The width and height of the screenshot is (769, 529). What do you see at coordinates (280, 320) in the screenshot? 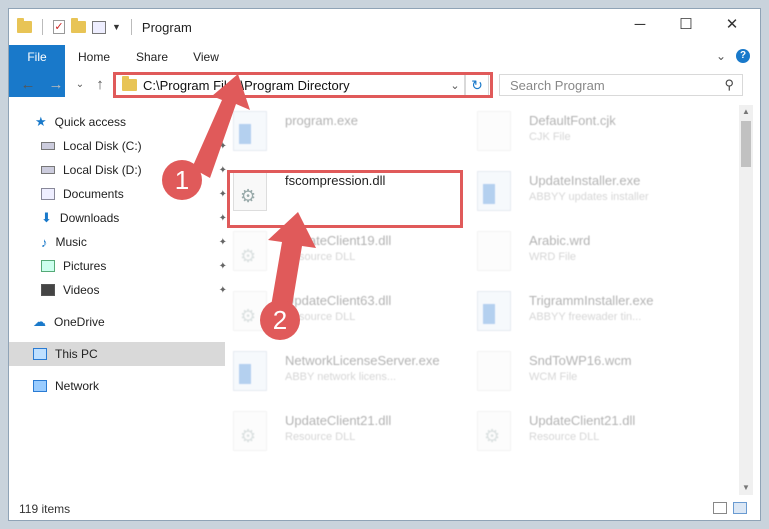
I see `step-2-badge: 2` at bounding box center [280, 320].